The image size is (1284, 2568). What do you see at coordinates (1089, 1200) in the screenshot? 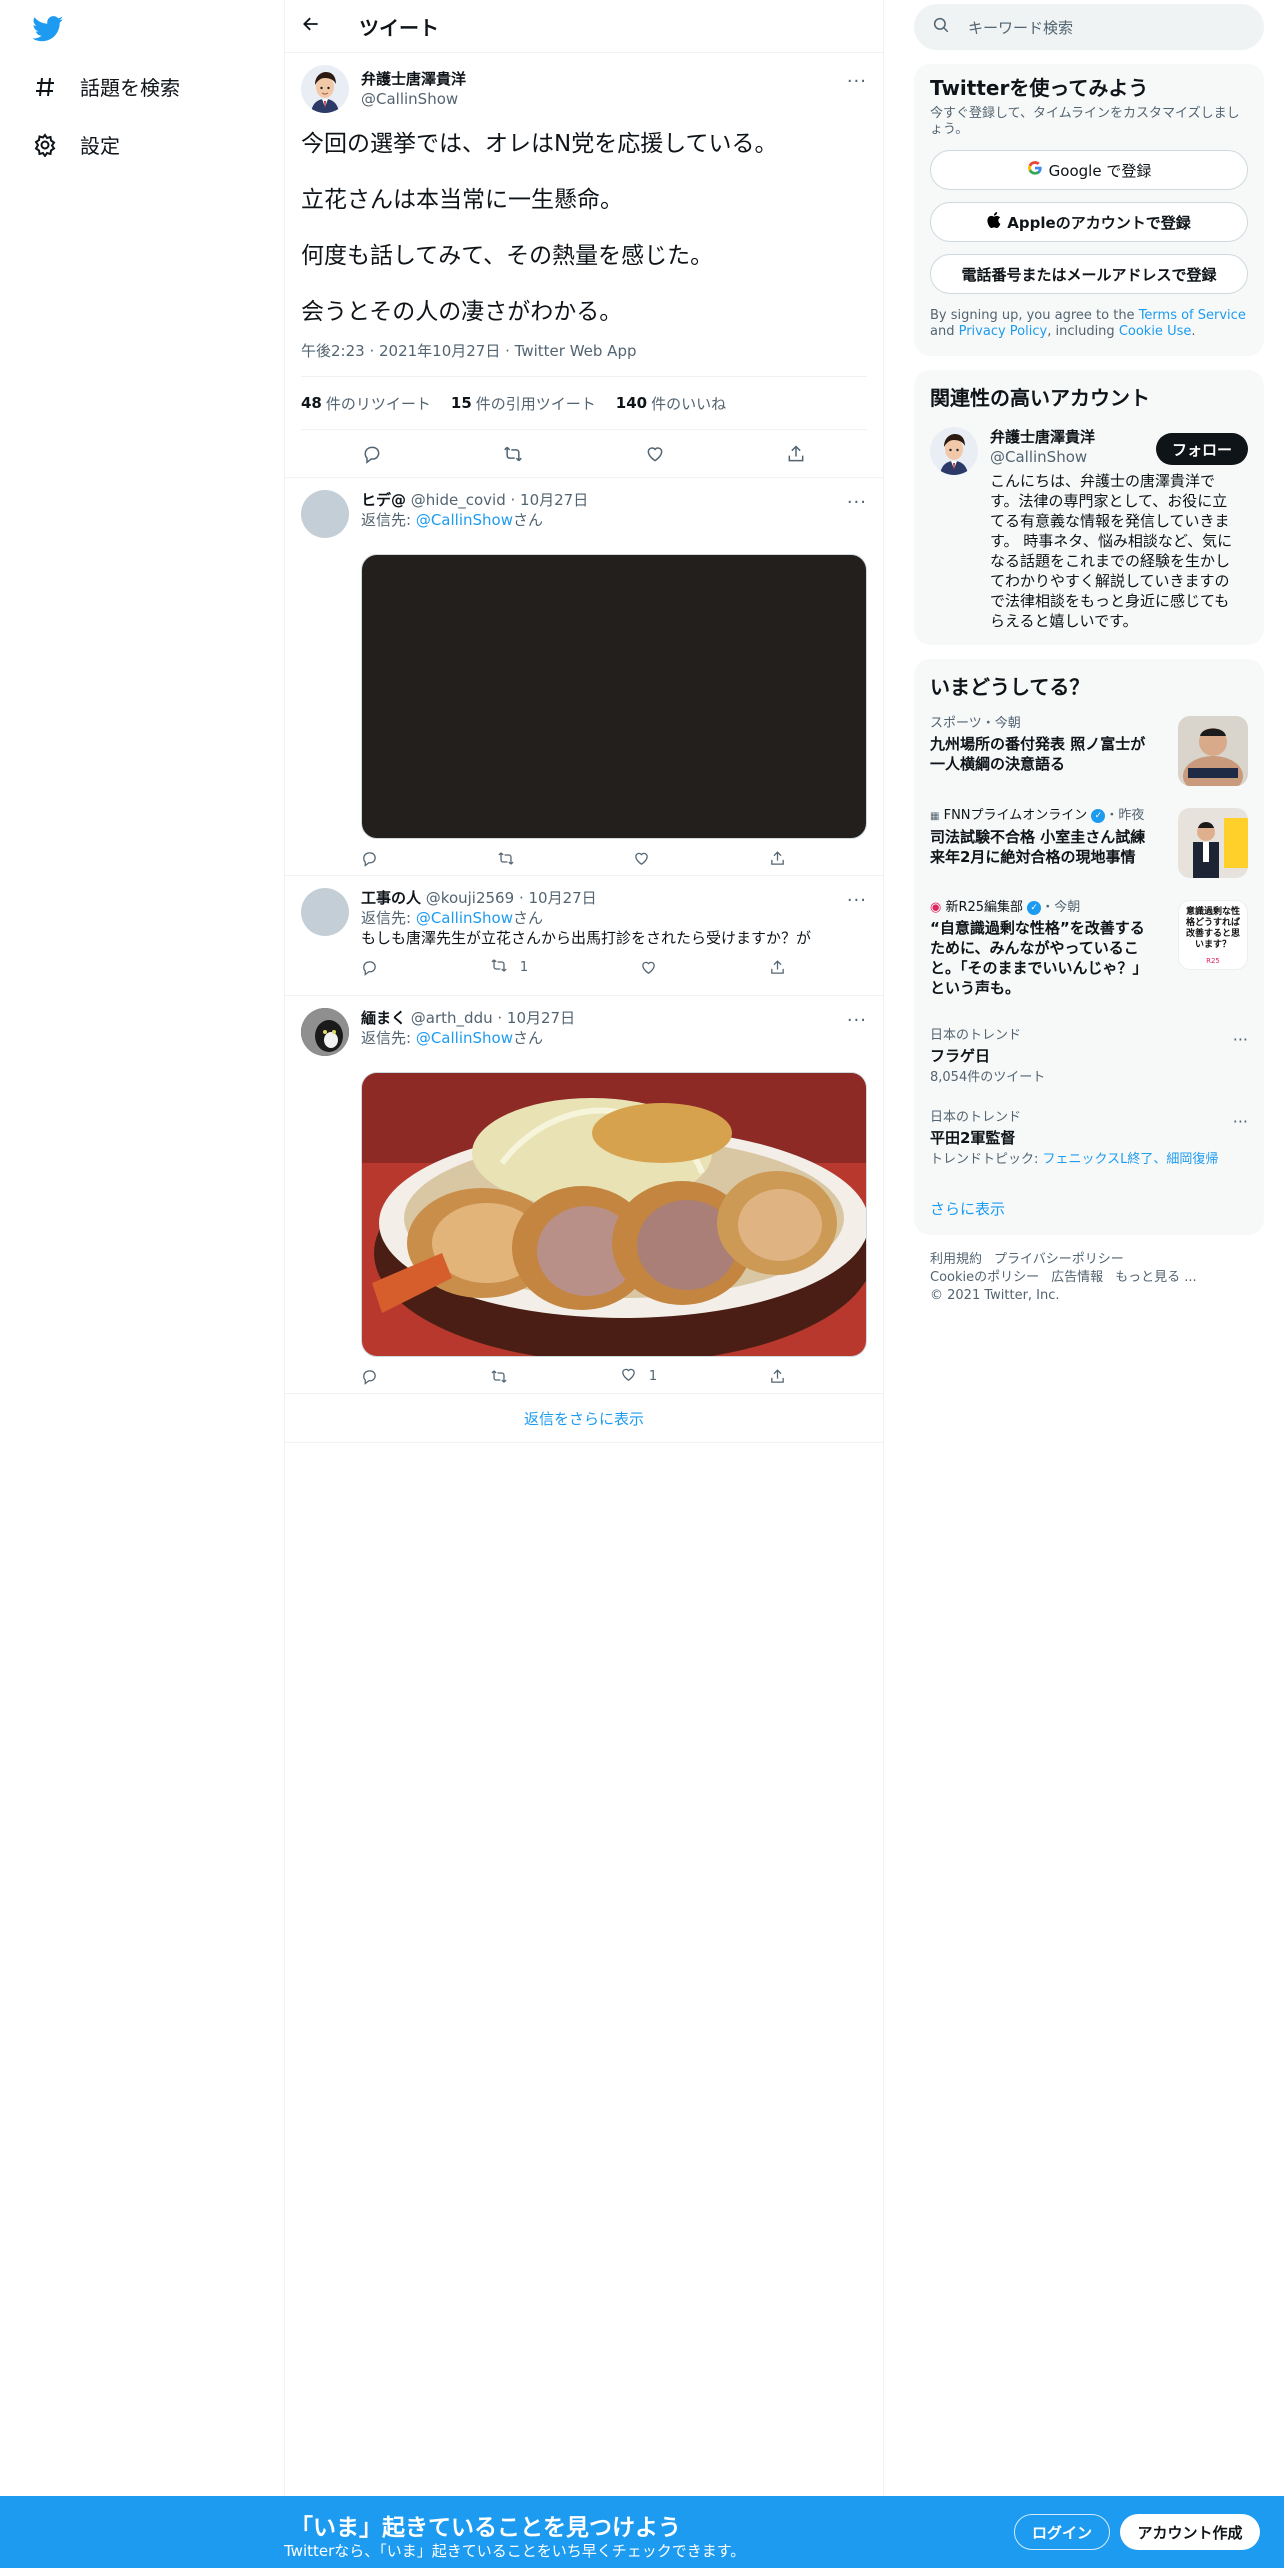
I see `trends-show-more-link: さらに表示` at bounding box center [1089, 1200].